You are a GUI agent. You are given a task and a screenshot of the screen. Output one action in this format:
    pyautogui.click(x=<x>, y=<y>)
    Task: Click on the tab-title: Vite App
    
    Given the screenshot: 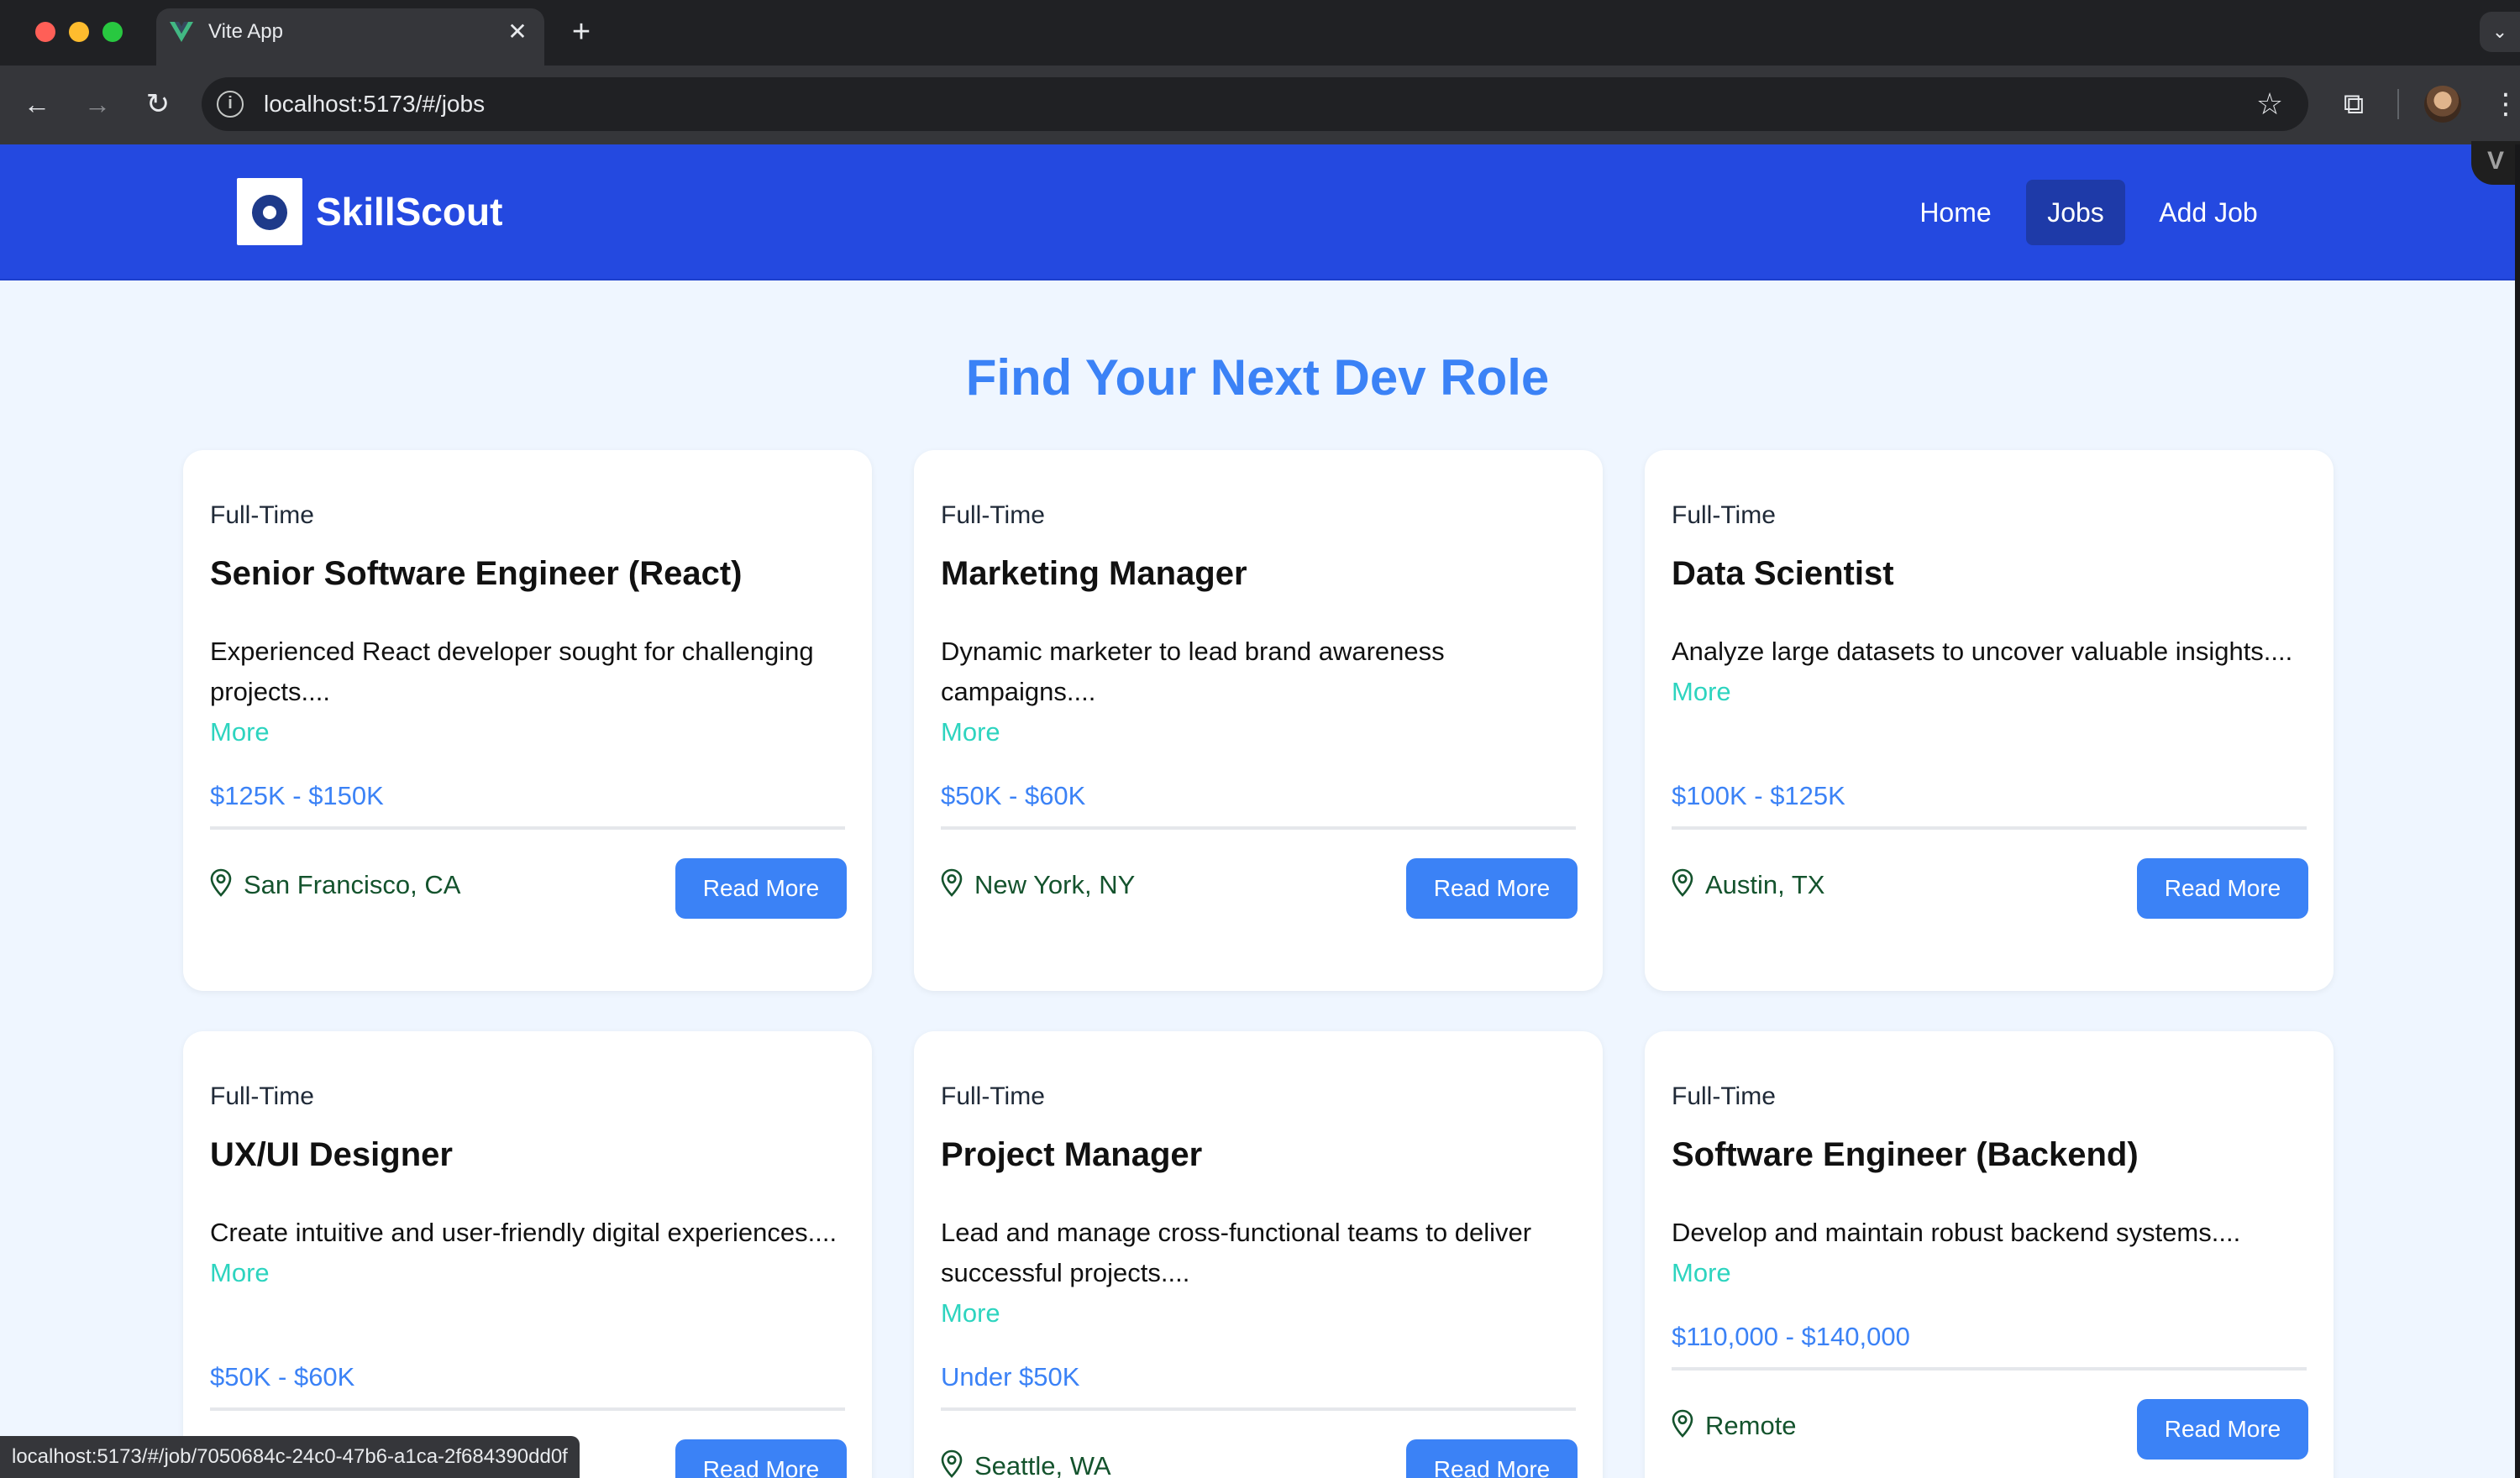 What is the action you would take?
    pyautogui.click(x=245, y=31)
    